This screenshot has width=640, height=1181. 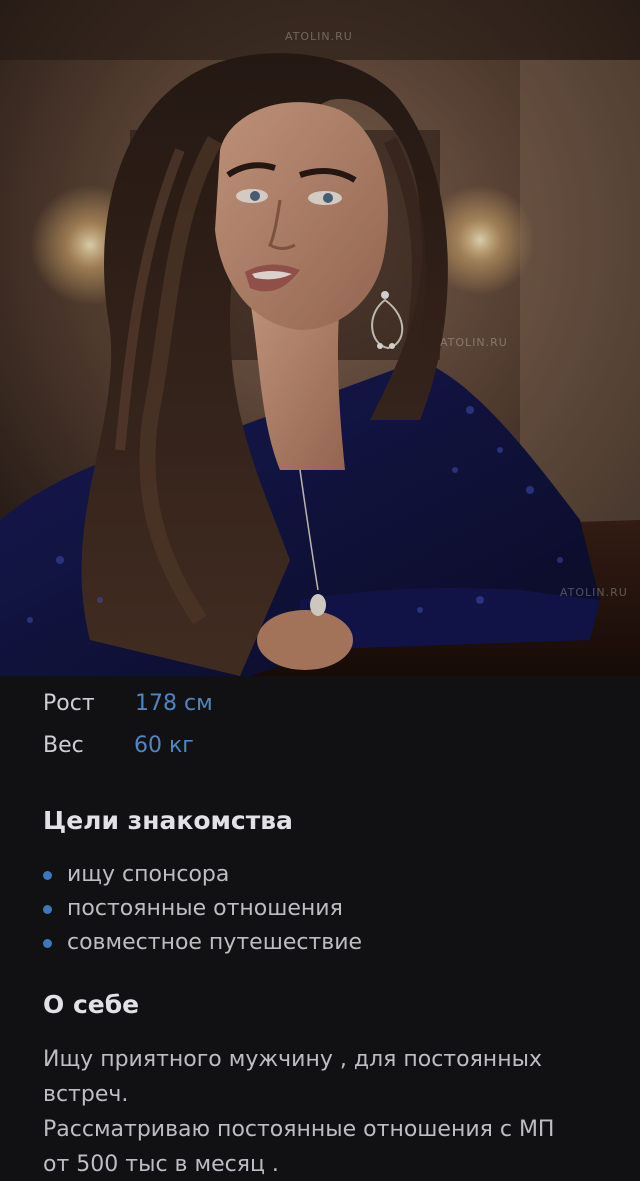 I want to click on list-item: совместное путешествие, so click(x=202, y=943).